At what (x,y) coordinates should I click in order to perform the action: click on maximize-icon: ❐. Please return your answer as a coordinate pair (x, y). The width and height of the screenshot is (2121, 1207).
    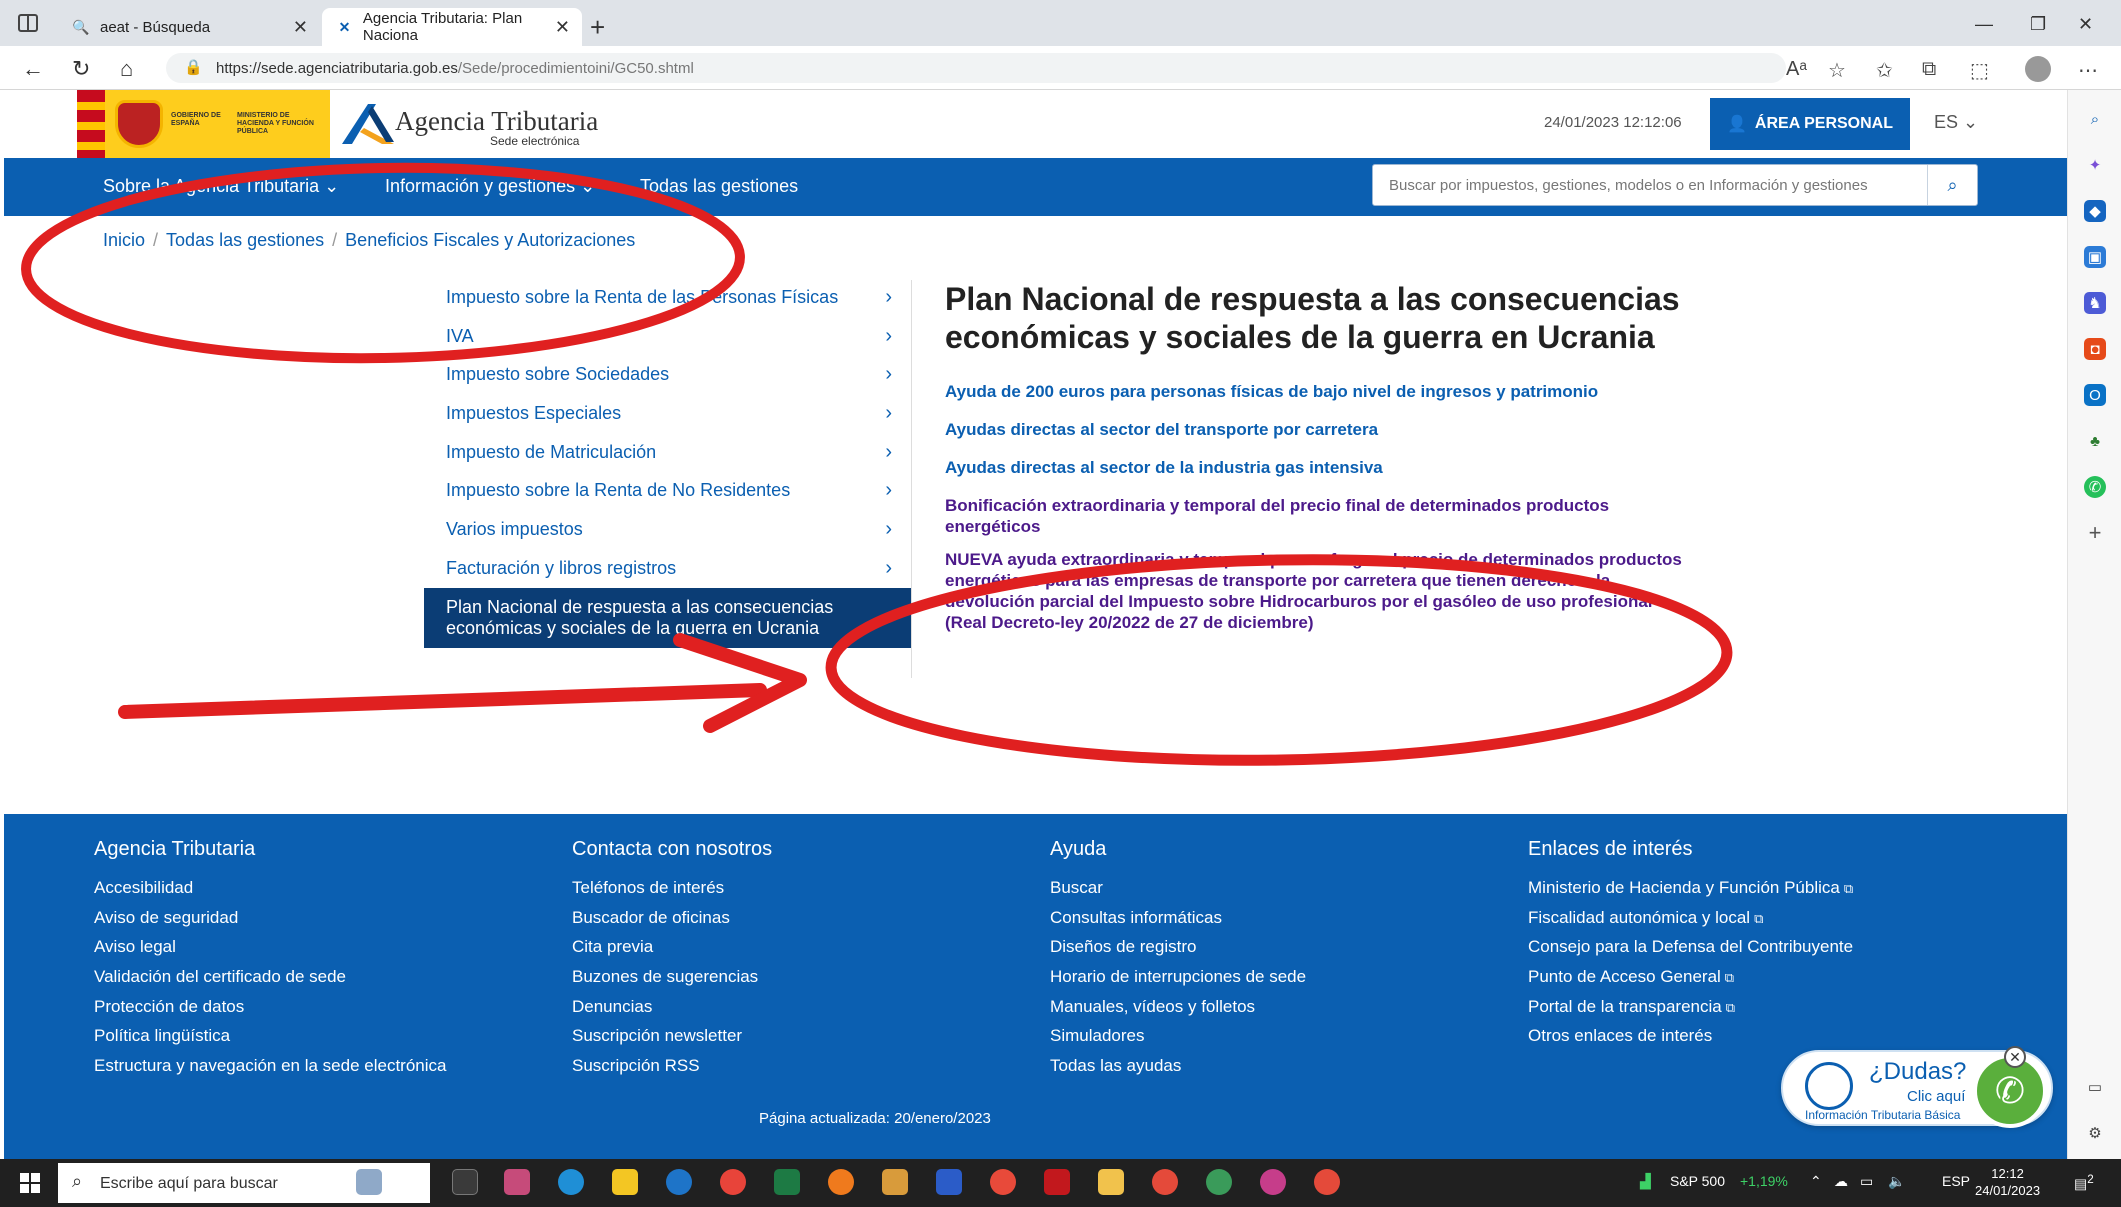
    Looking at the image, I should click on (2038, 24).